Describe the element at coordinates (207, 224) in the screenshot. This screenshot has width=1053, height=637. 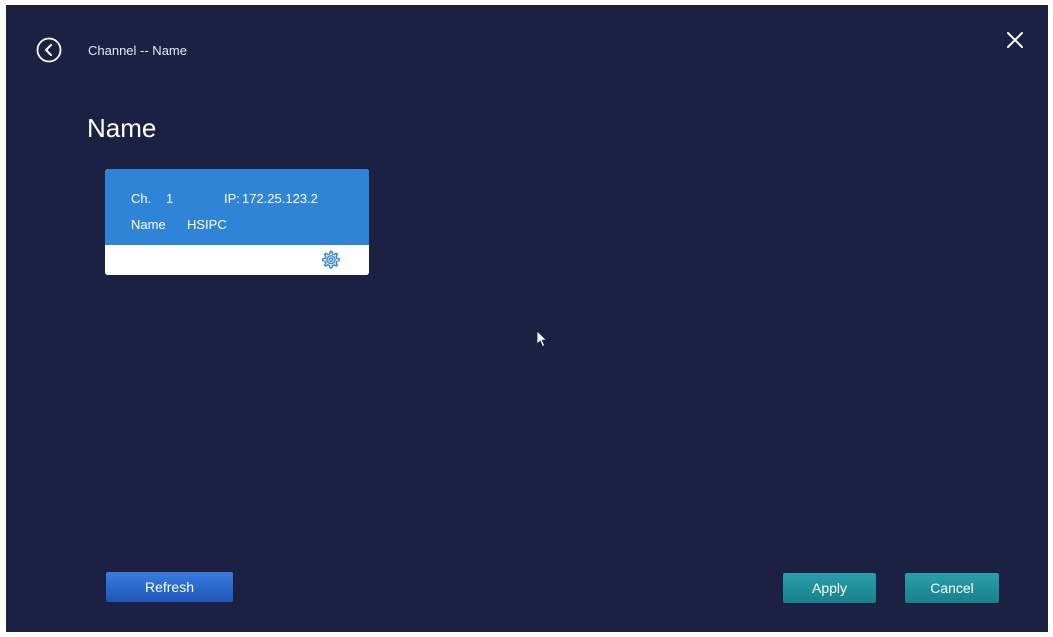
I see `name-value: HSIPC` at that location.